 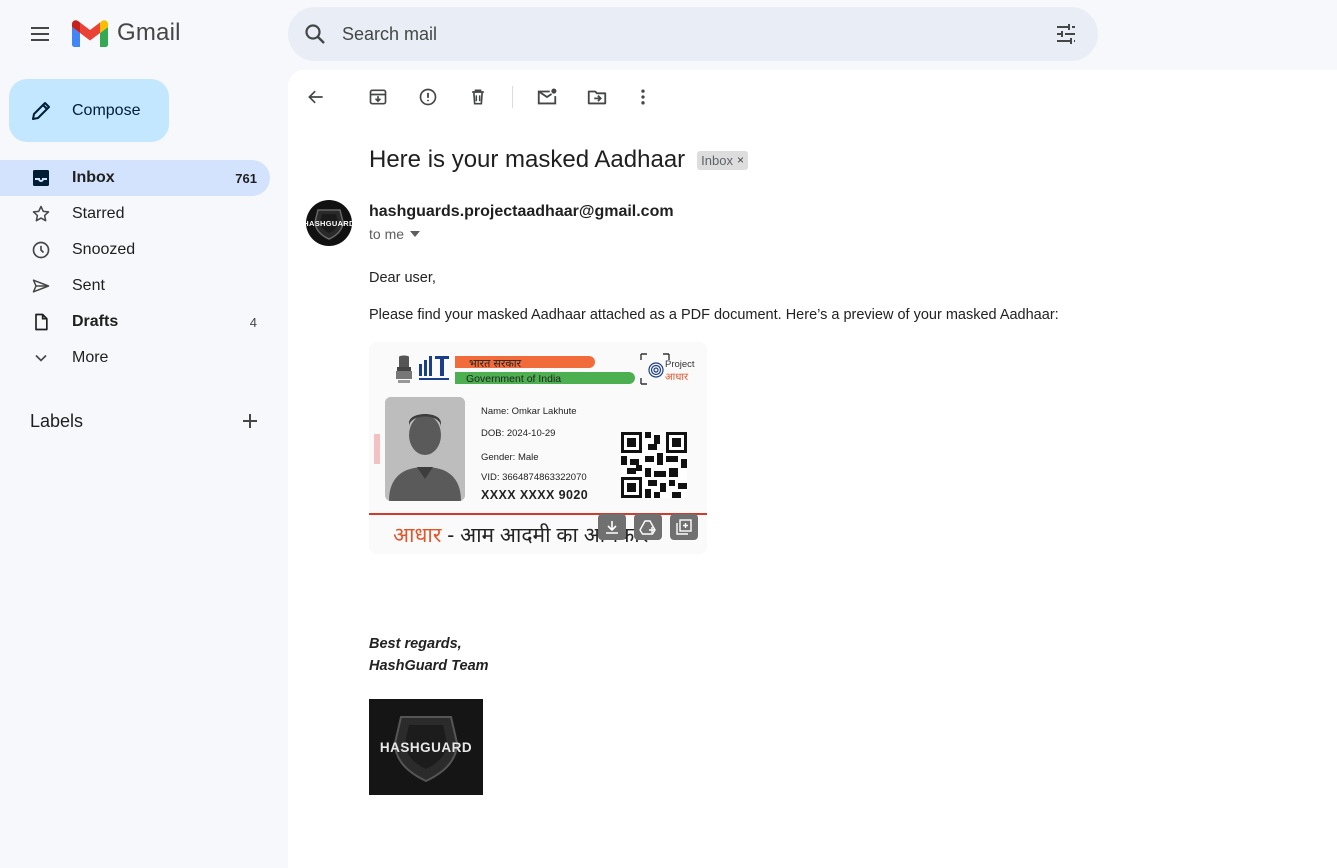 What do you see at coordinates (643, 97) in the screenshot?
I see `more-vert-icon` at bounding box center [643, 97].